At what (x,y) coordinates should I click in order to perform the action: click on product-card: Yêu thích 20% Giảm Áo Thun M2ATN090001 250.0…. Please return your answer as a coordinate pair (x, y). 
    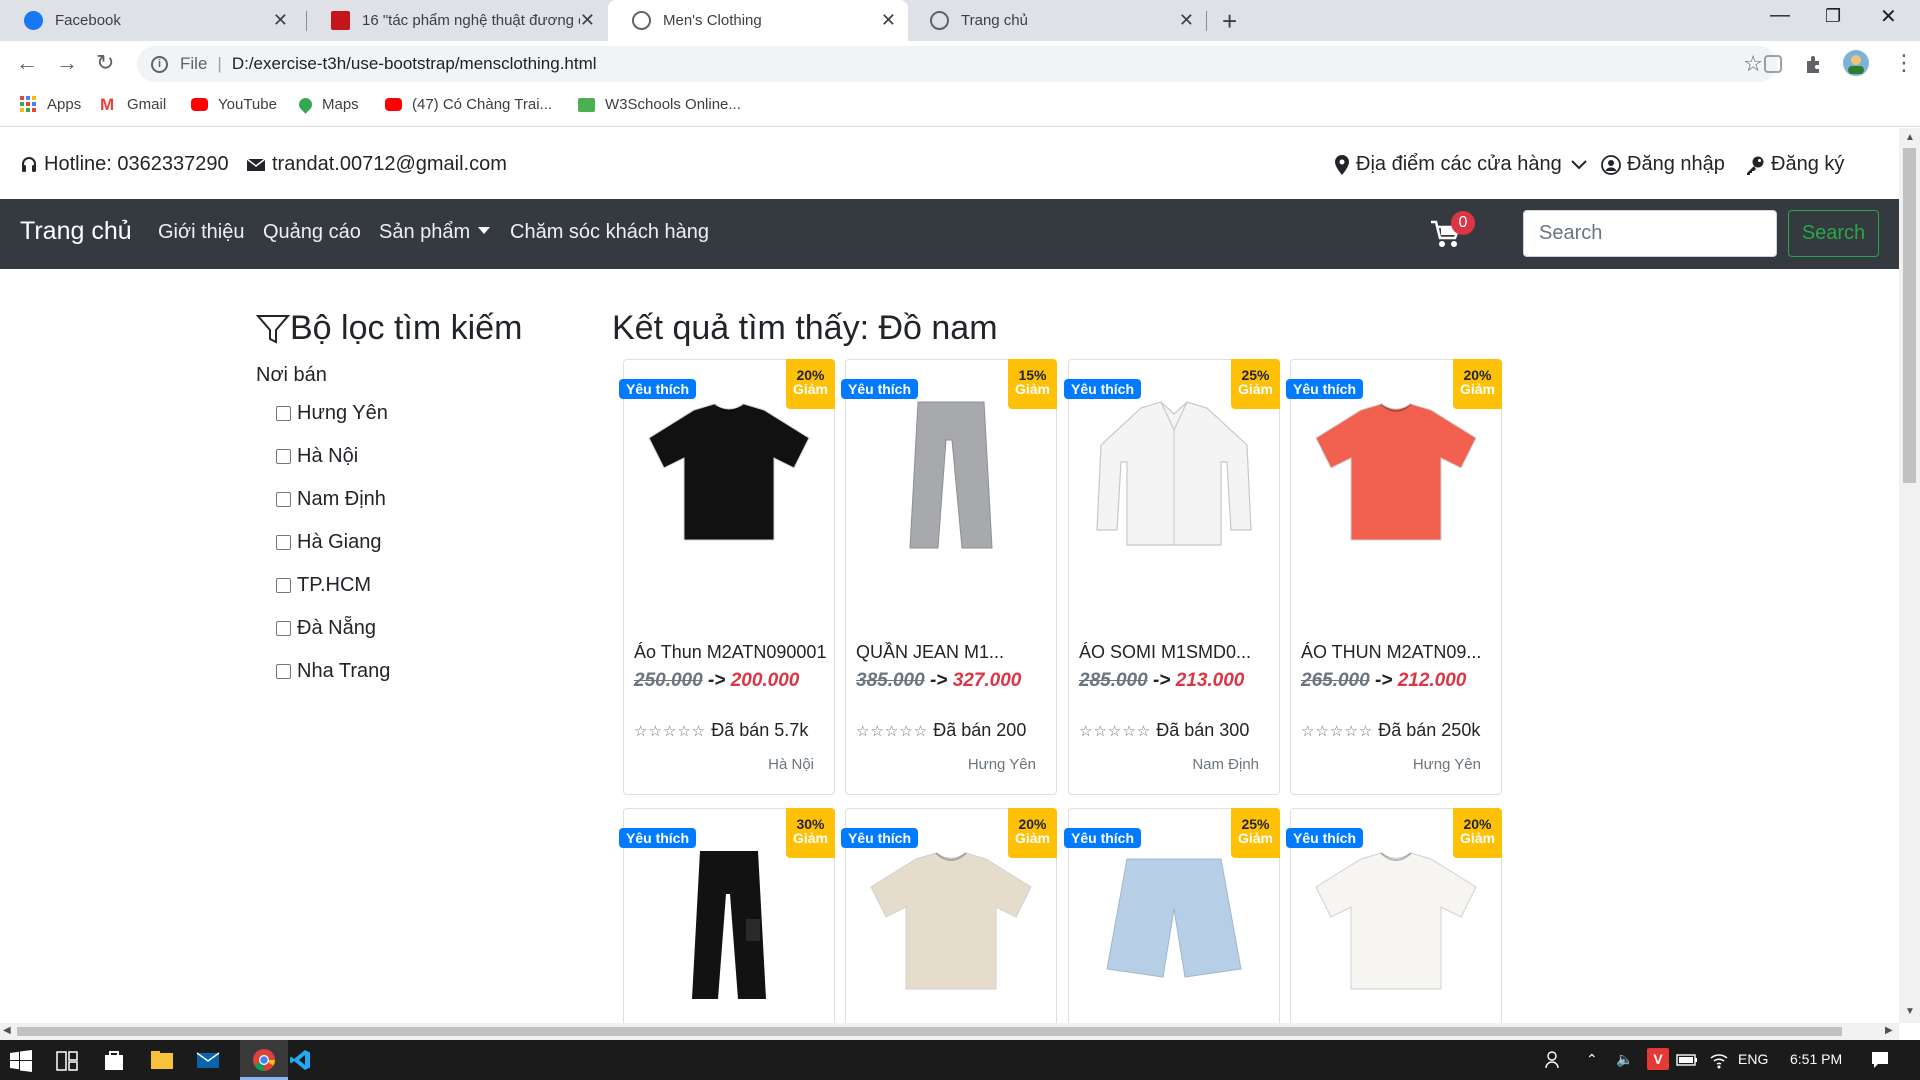
    Looking at the image, I should click on (727, 577).